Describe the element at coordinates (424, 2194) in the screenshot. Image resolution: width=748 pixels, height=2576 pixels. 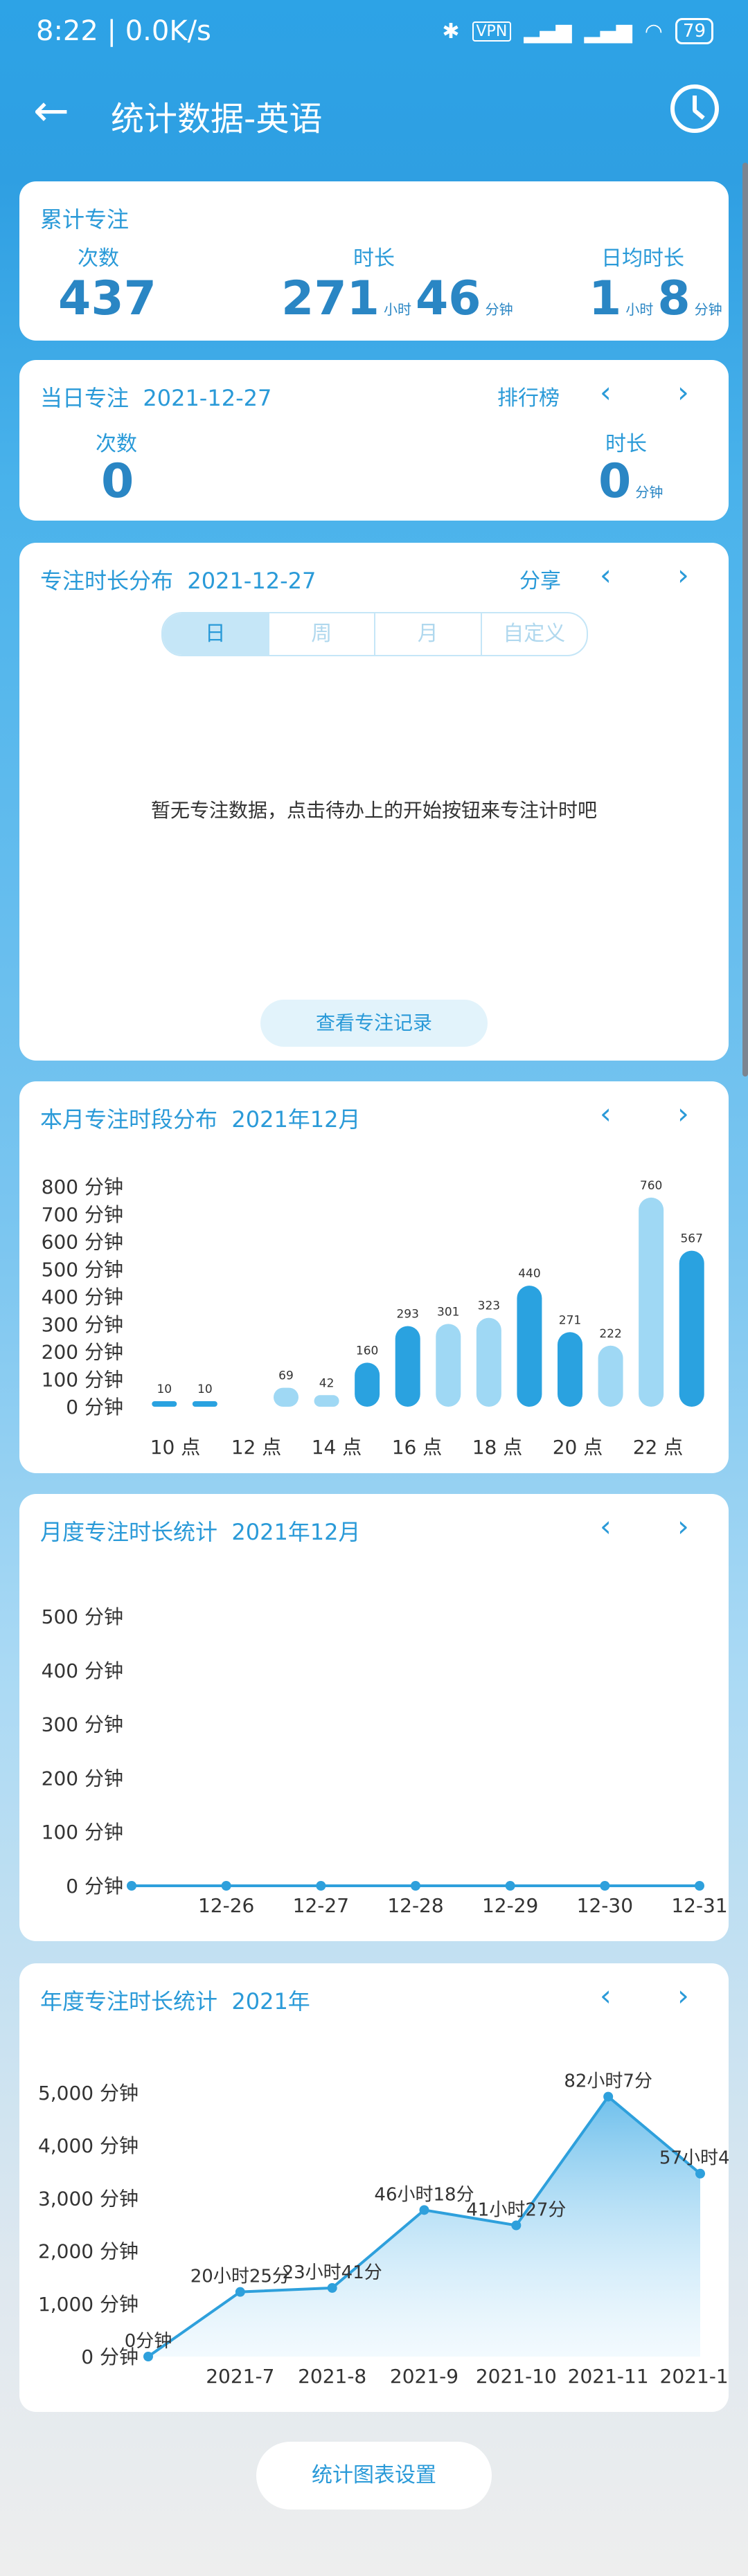
I see `point-label: 46小时18分` at that location.